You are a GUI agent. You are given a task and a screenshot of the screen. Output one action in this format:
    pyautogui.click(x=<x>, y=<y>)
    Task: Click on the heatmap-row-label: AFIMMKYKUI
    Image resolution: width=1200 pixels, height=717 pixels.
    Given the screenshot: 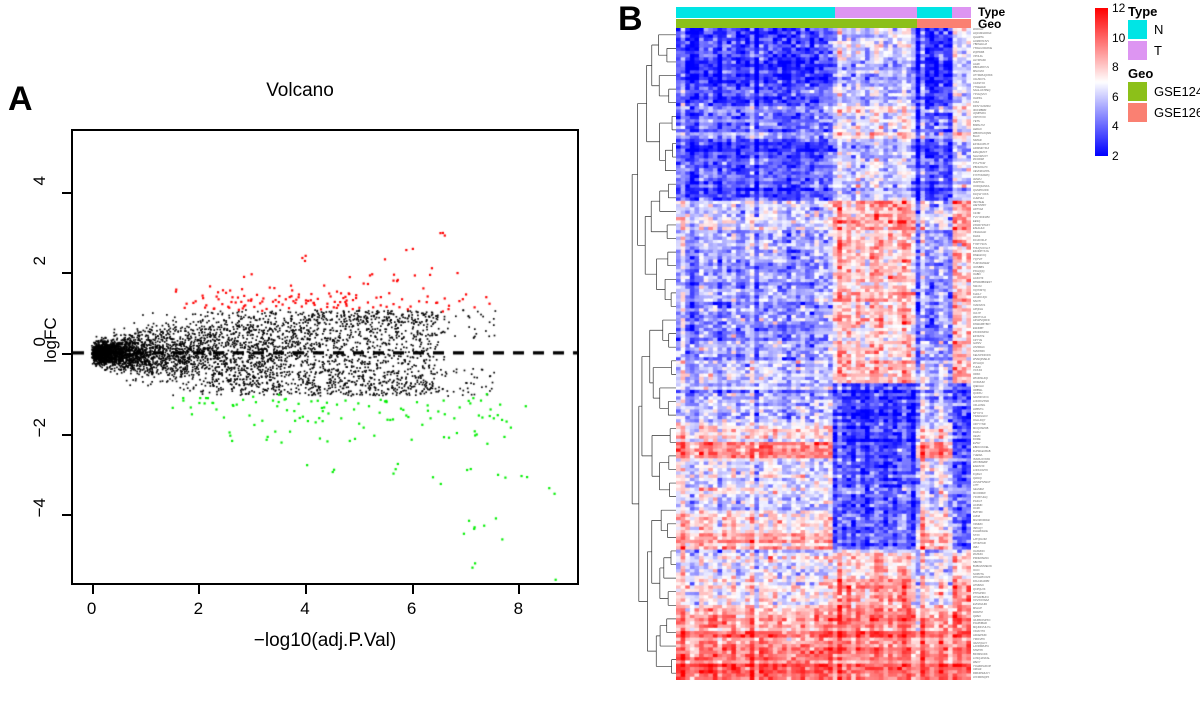 What is the action you would take?
    pyautogui.click(x=981, y=148)
    